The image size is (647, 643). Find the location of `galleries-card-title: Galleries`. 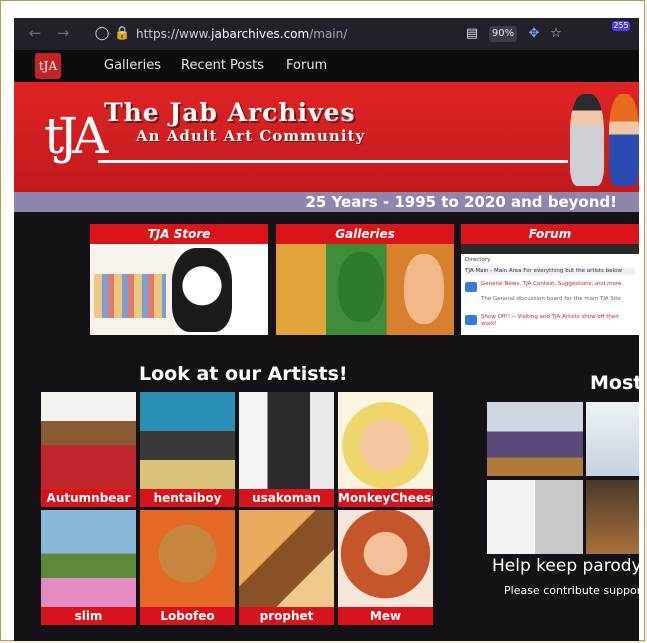

galleries-card-title: Galleries is located at coordinates (365, 234).